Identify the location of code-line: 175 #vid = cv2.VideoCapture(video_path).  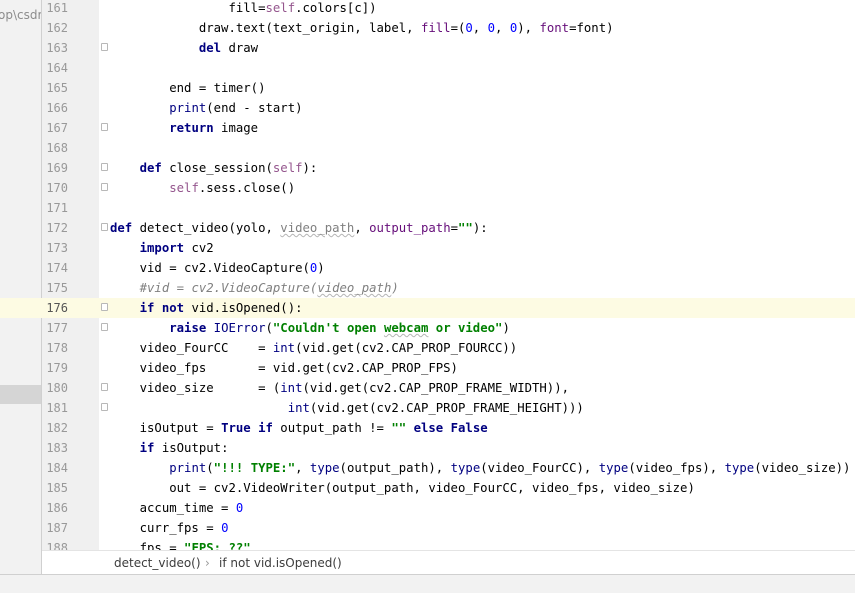
(427, 288).